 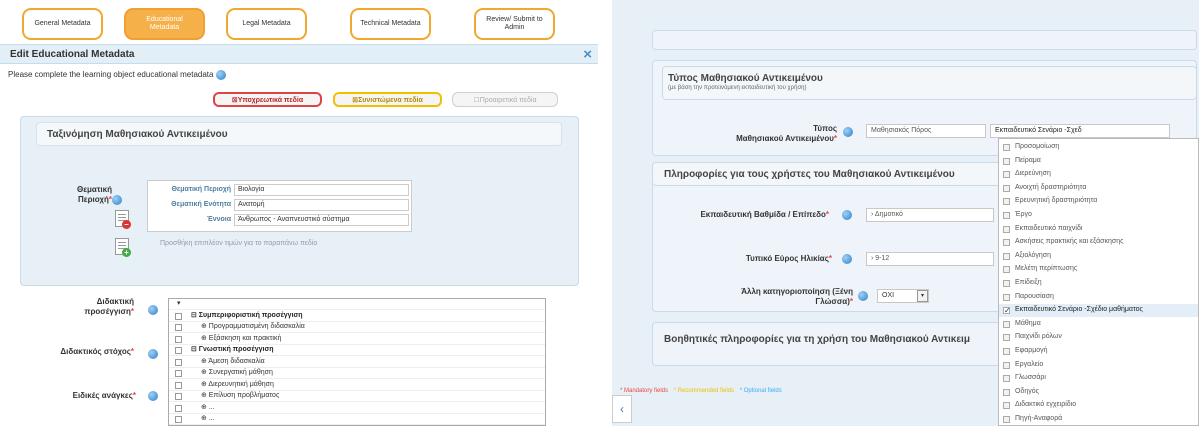 I want to click on dropdown-option: Προσομοίωση, so click(x=1098, y=147).